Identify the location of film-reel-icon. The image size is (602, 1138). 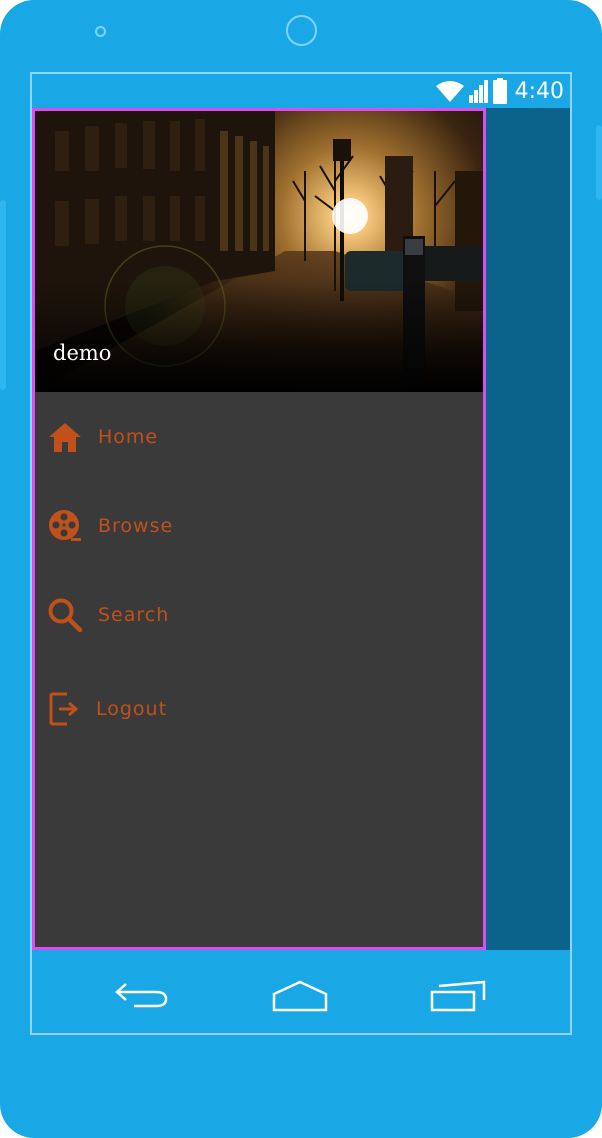
(65, 525).